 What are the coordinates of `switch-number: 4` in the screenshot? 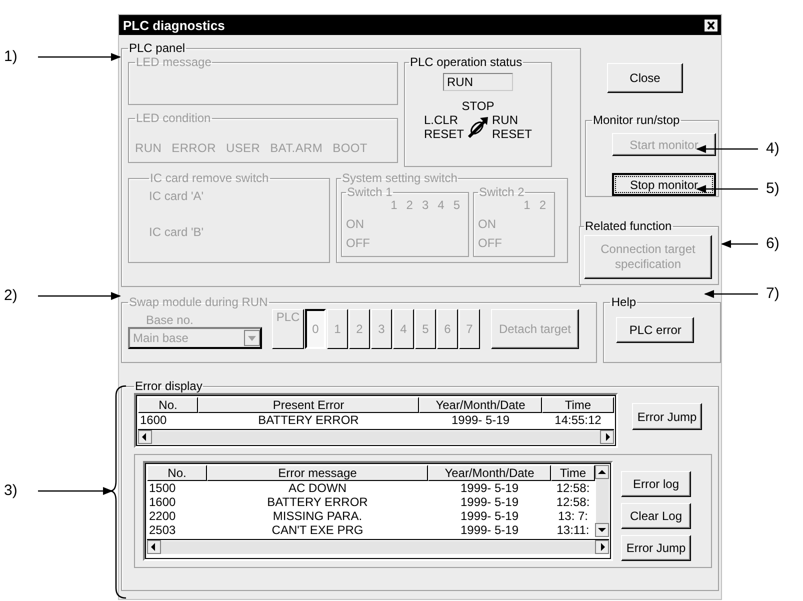 It's located at (441, 205).